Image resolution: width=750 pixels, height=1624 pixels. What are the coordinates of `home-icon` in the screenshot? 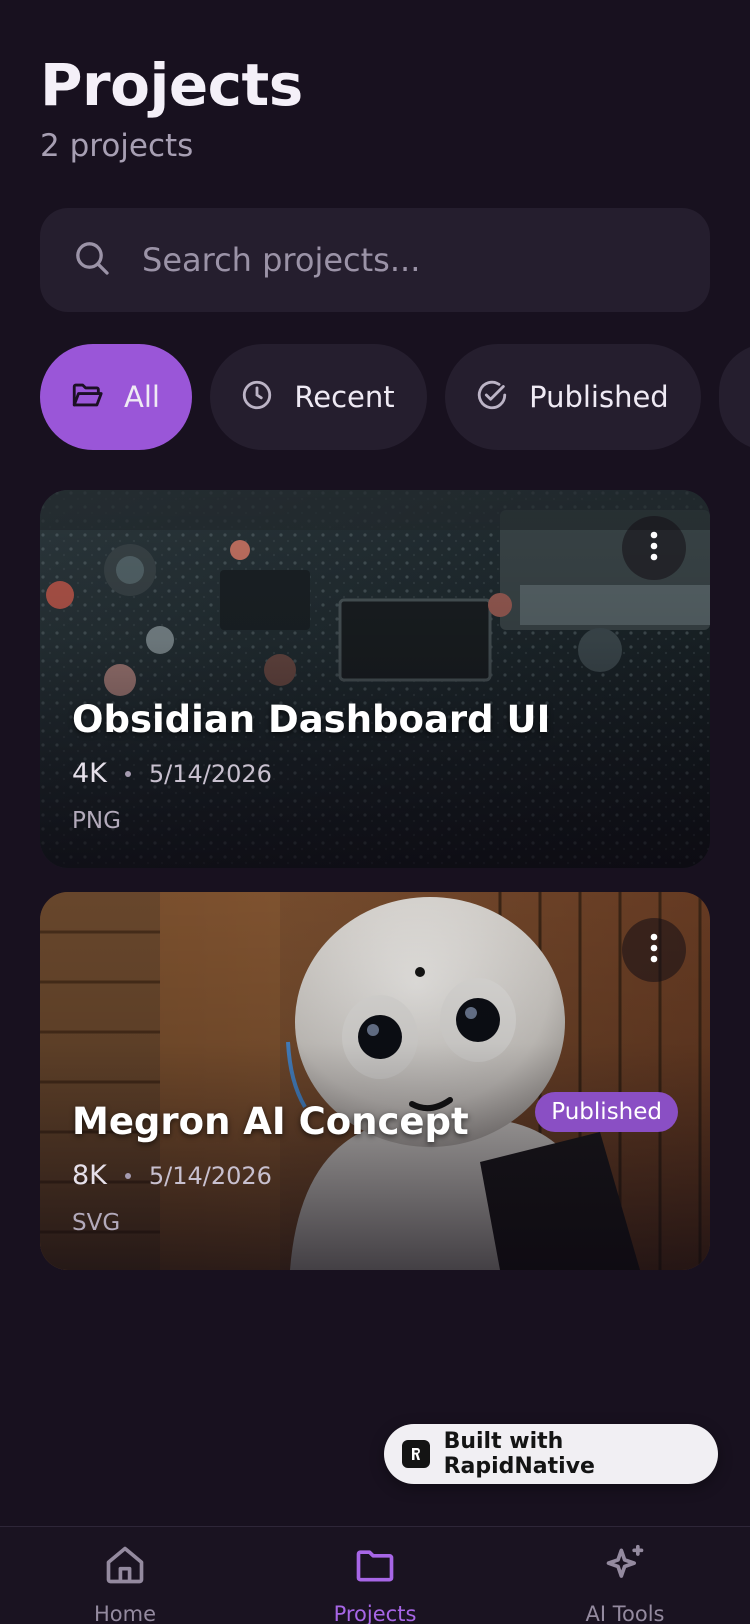 It's located at (125, 1567).